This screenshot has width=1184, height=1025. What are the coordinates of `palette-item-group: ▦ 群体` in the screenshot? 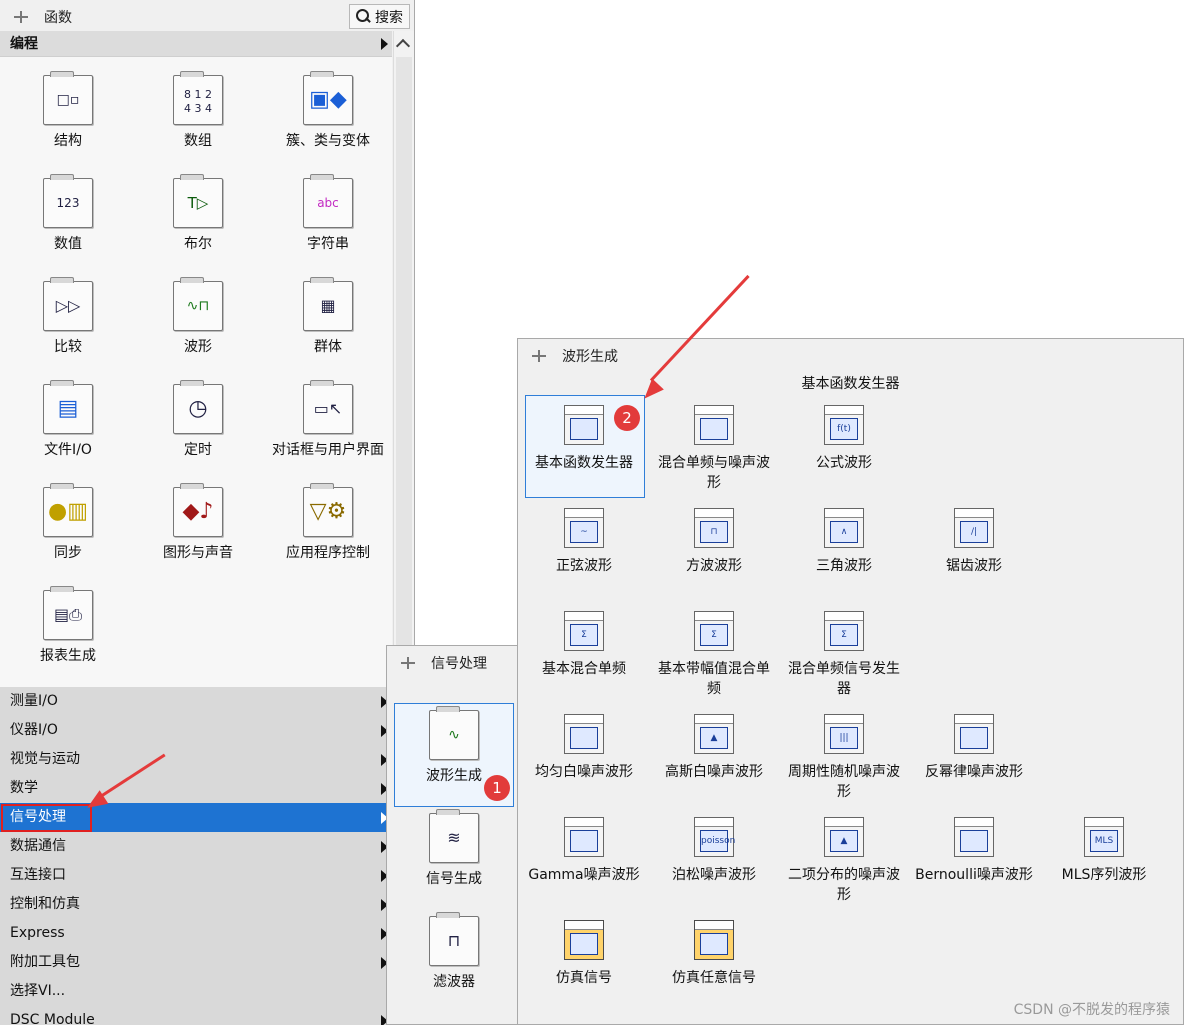 It's located at (328, 317).